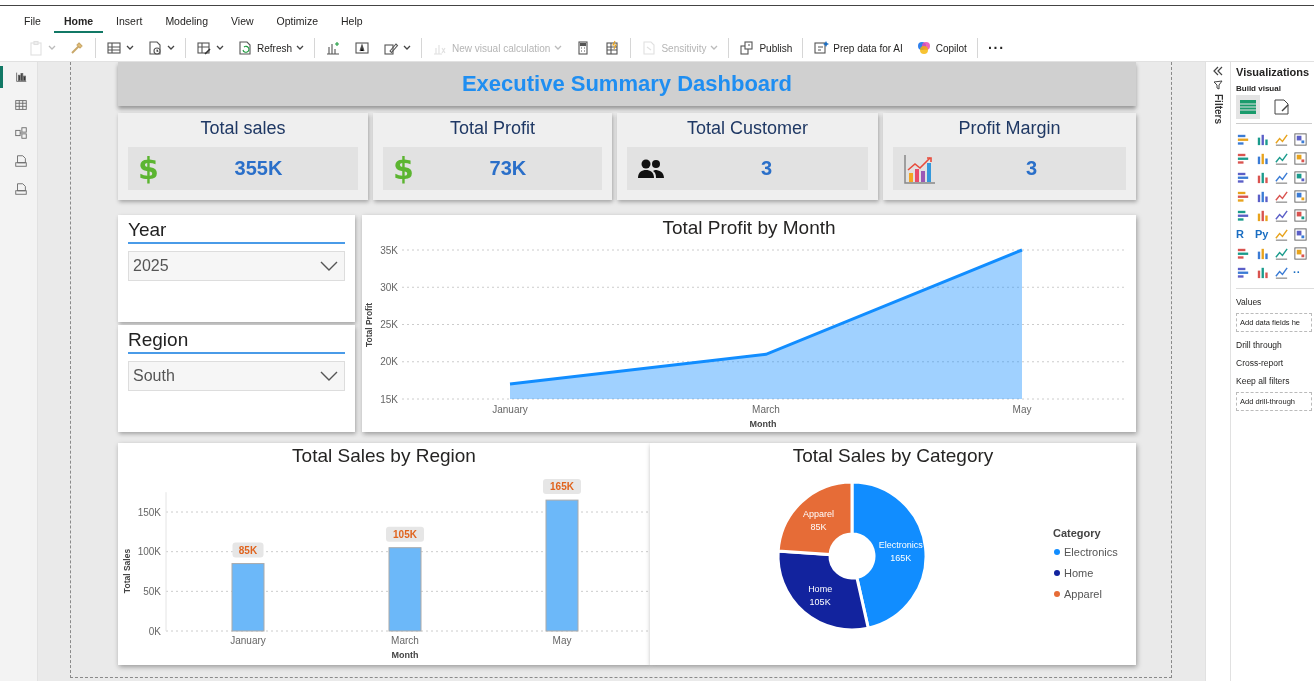 This screenshot has width=1314, height=681. I want to click on axis-tick-label: 25K, so click(389, 324).